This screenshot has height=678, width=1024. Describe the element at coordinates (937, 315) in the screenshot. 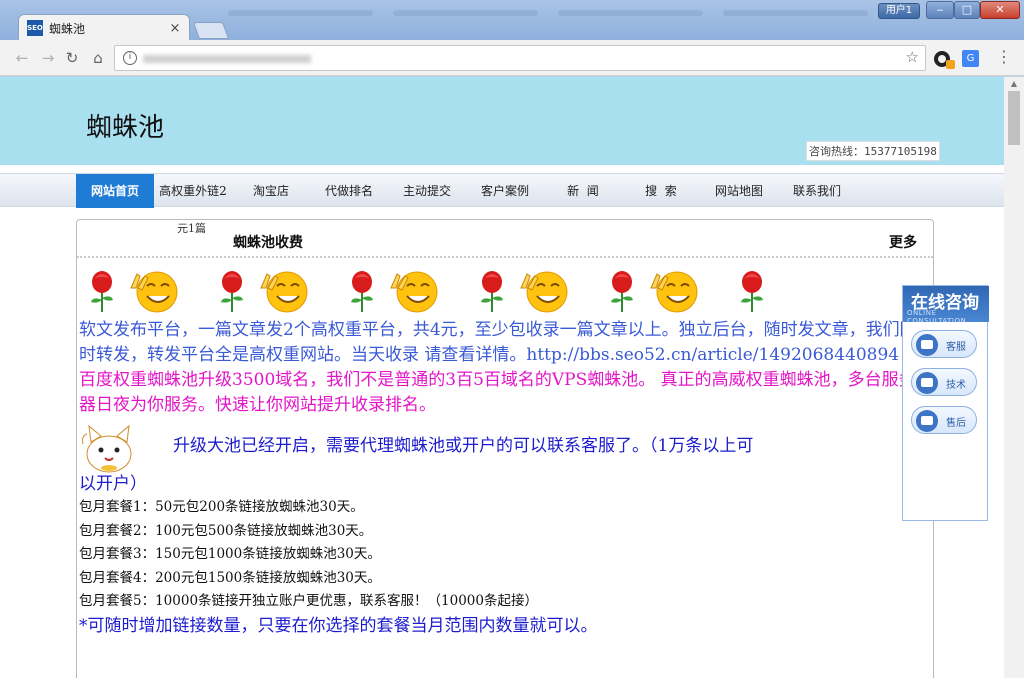

I see `consult-subtitle: ONLINE CONSULTATION` at that location.